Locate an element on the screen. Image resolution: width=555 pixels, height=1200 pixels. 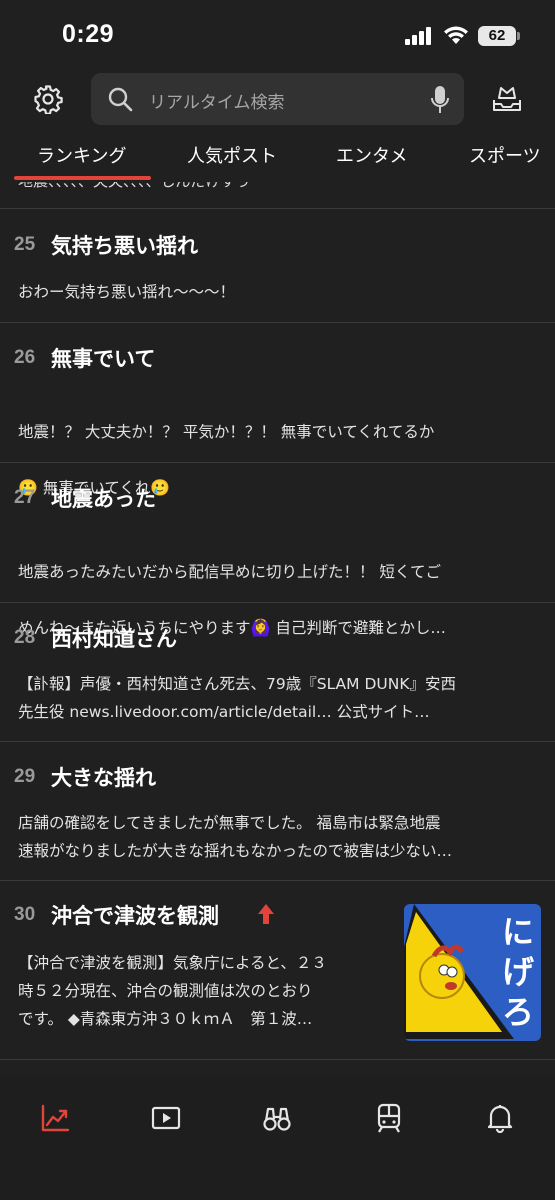
active-tab-indicator is located at coordinates (82, 178).